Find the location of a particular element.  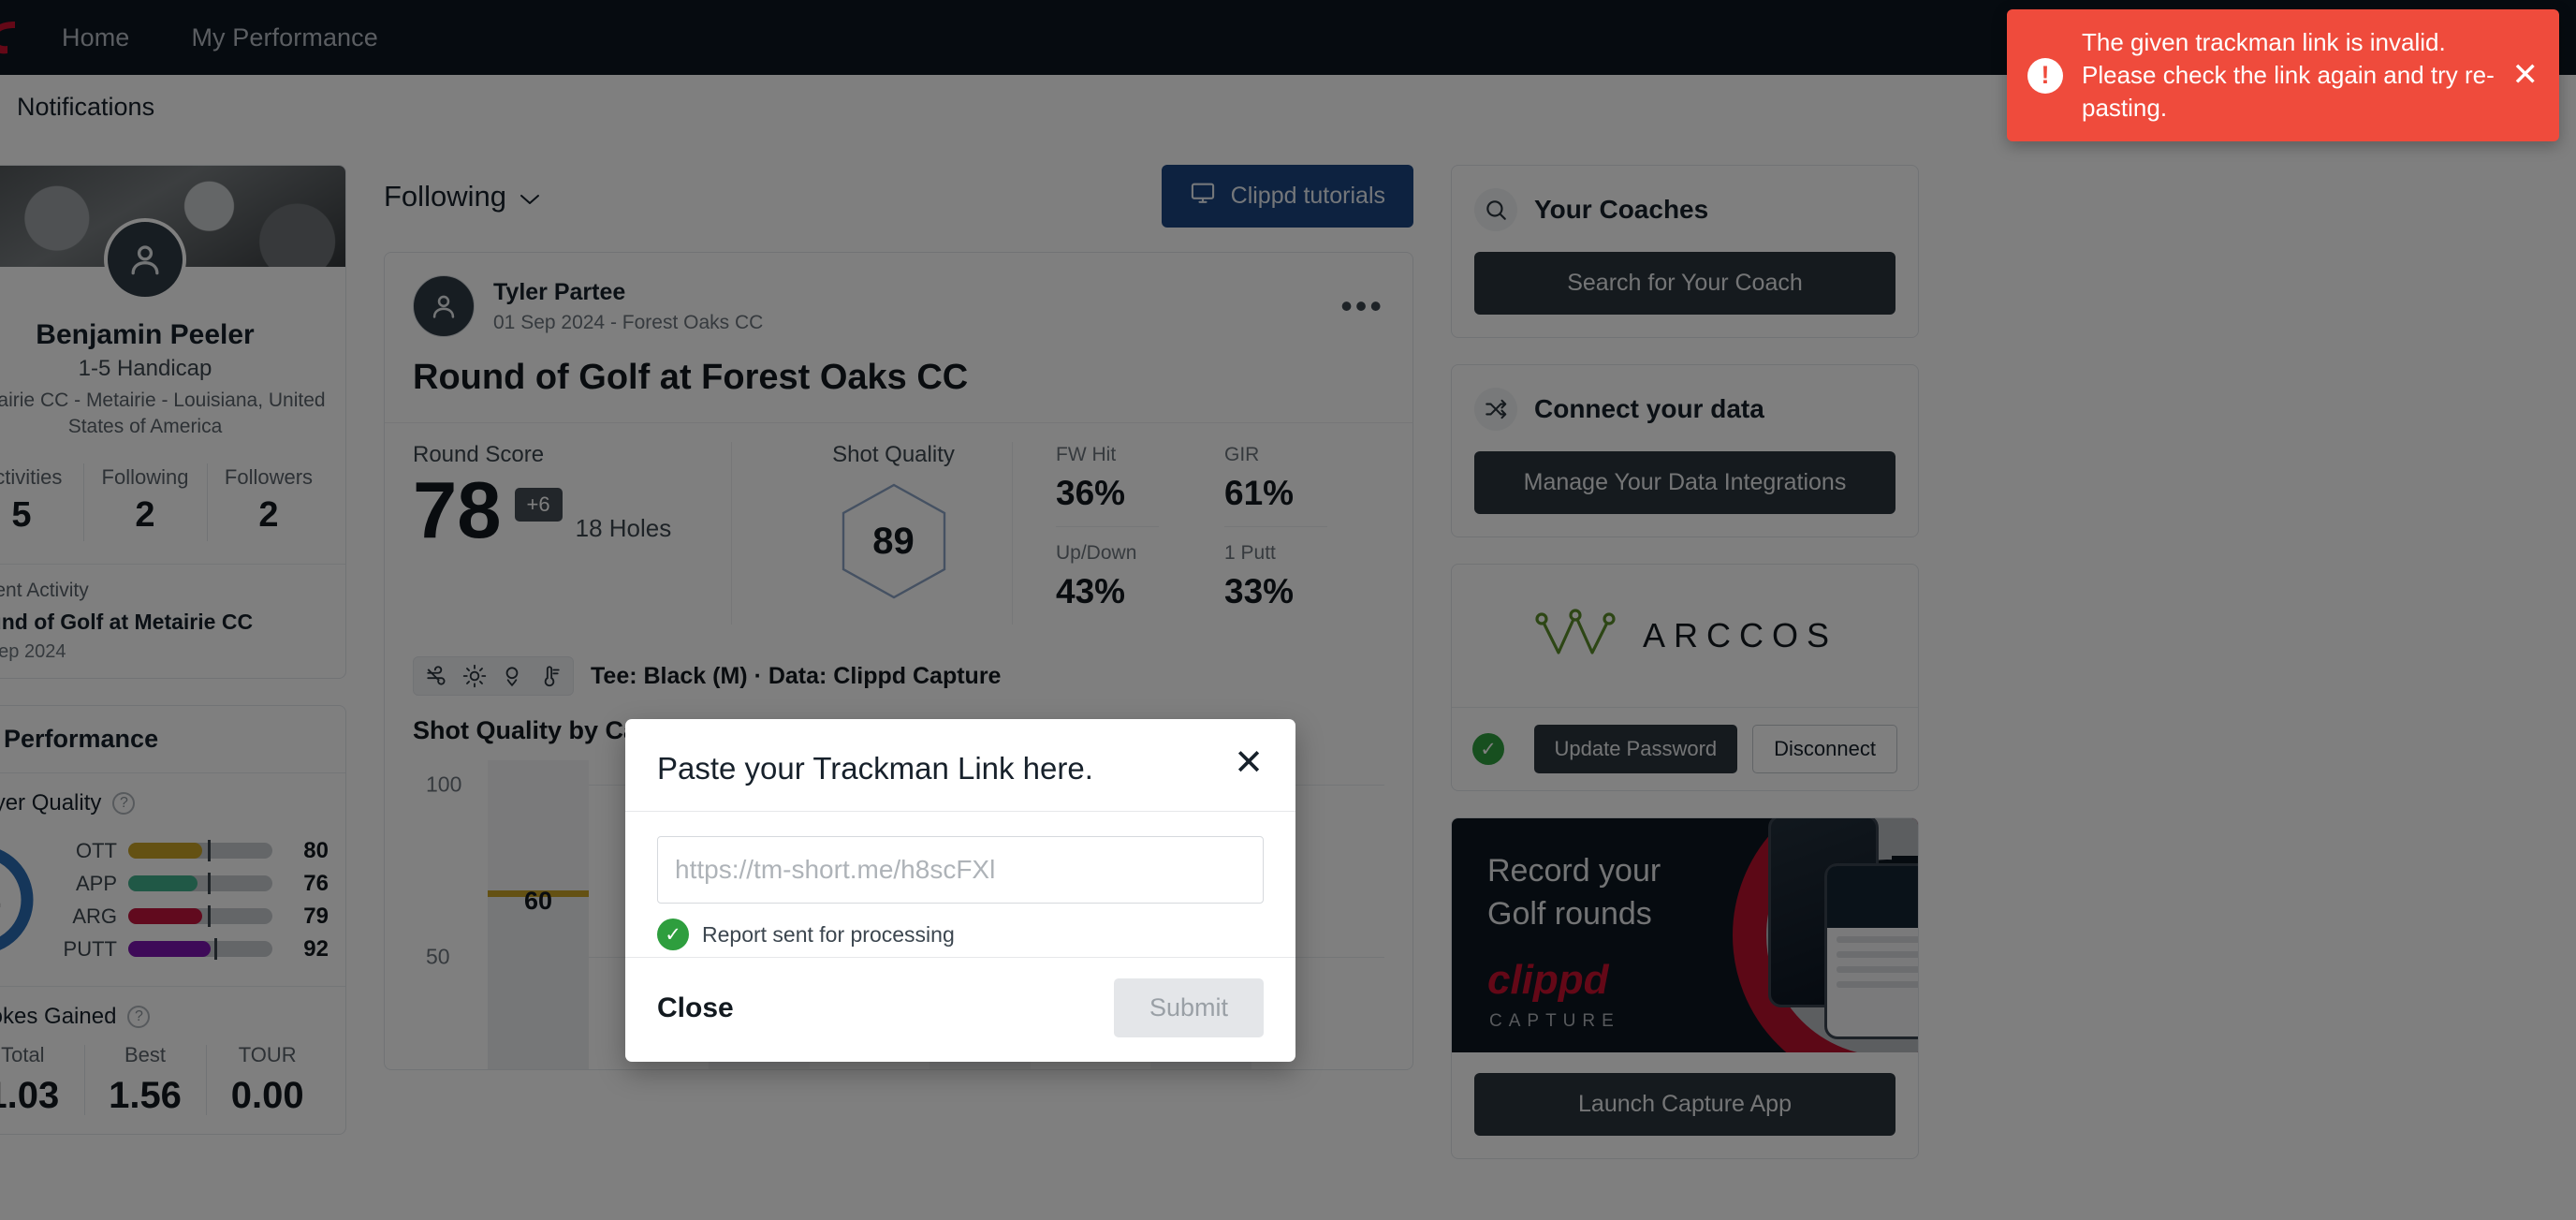

check-circle-icon: ✓ is located at coordinates (673, 934).